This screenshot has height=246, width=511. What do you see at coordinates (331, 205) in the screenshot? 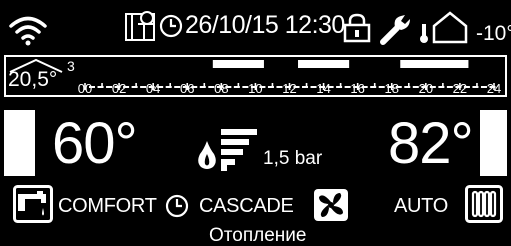
I see `fan-icon` at bounding box center [331, 205].